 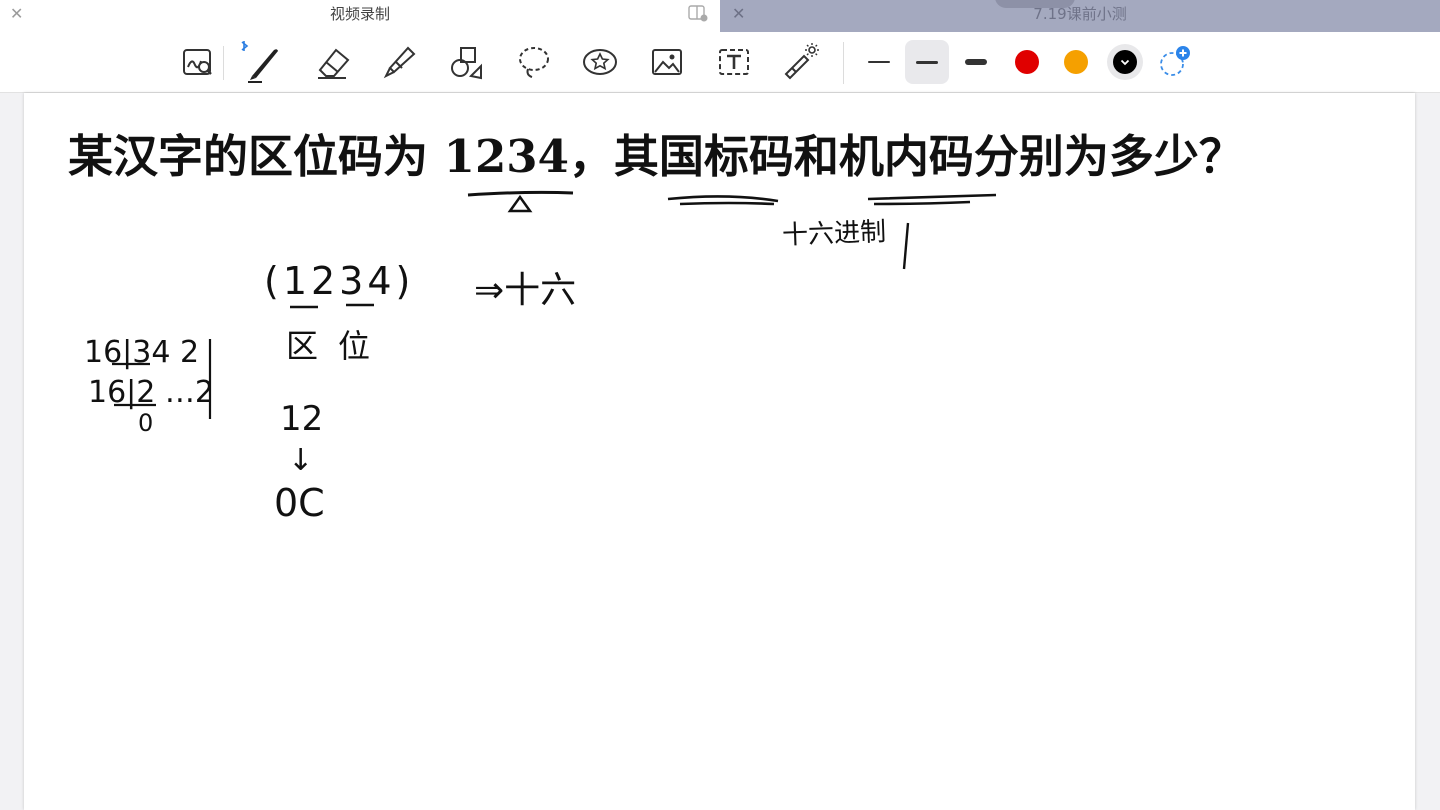 What do you see at coordinates (1174, 62) in the screenshot?
I see `add-color-icon` at bounding box center [1174, 62].